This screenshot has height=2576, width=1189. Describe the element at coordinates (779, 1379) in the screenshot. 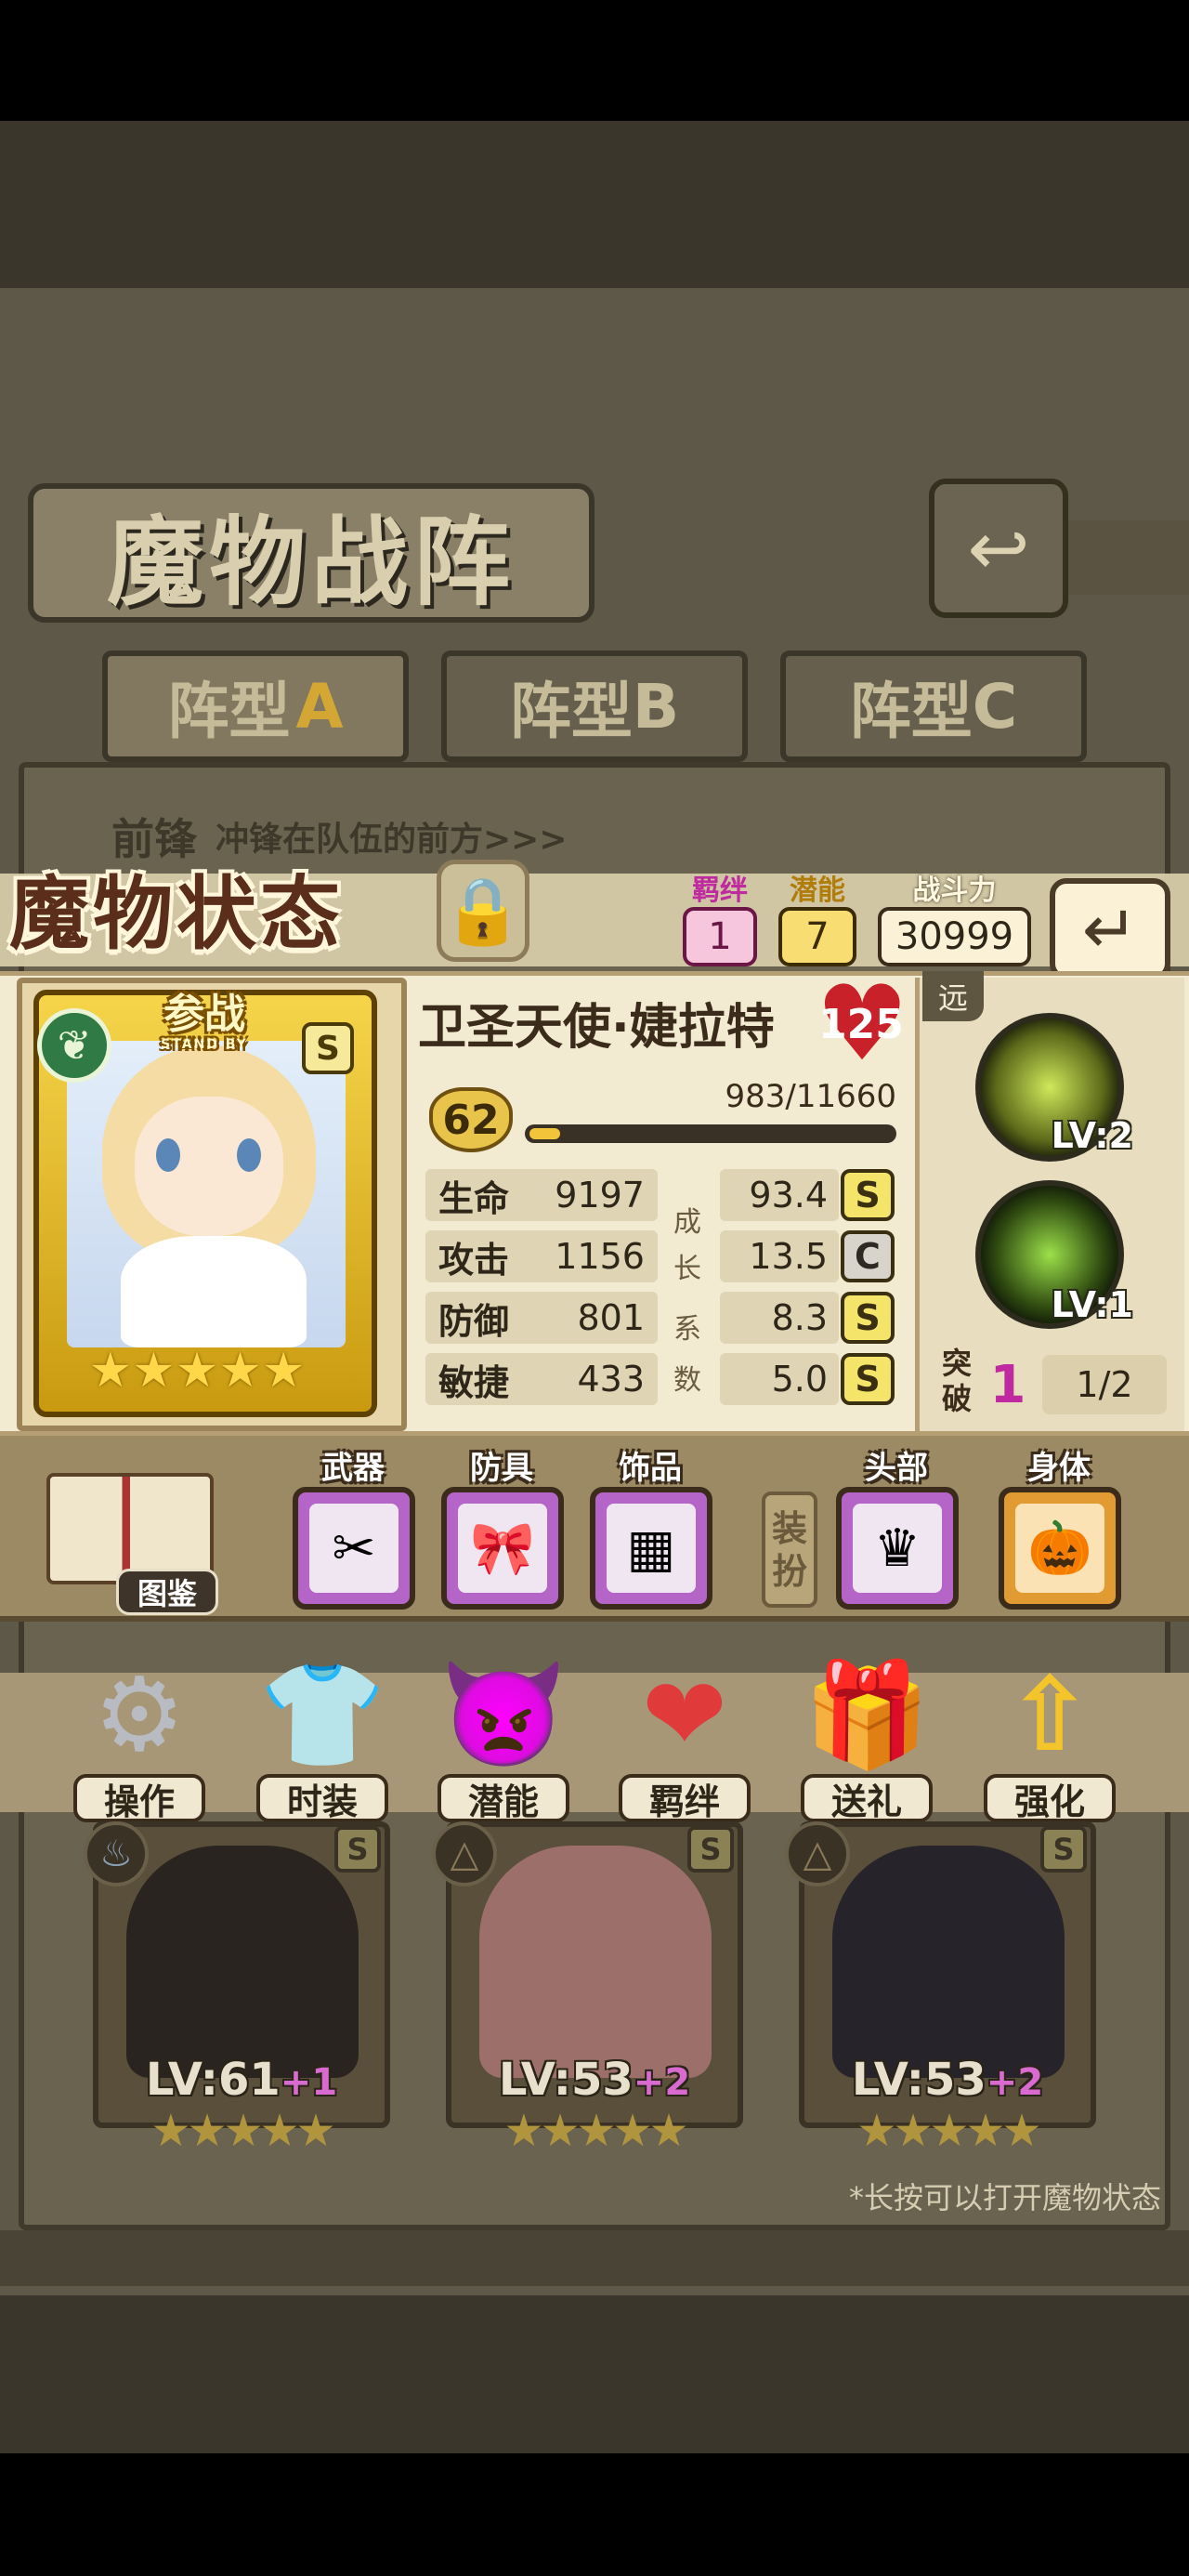

I see `growth-agi: 5.0` at that location.